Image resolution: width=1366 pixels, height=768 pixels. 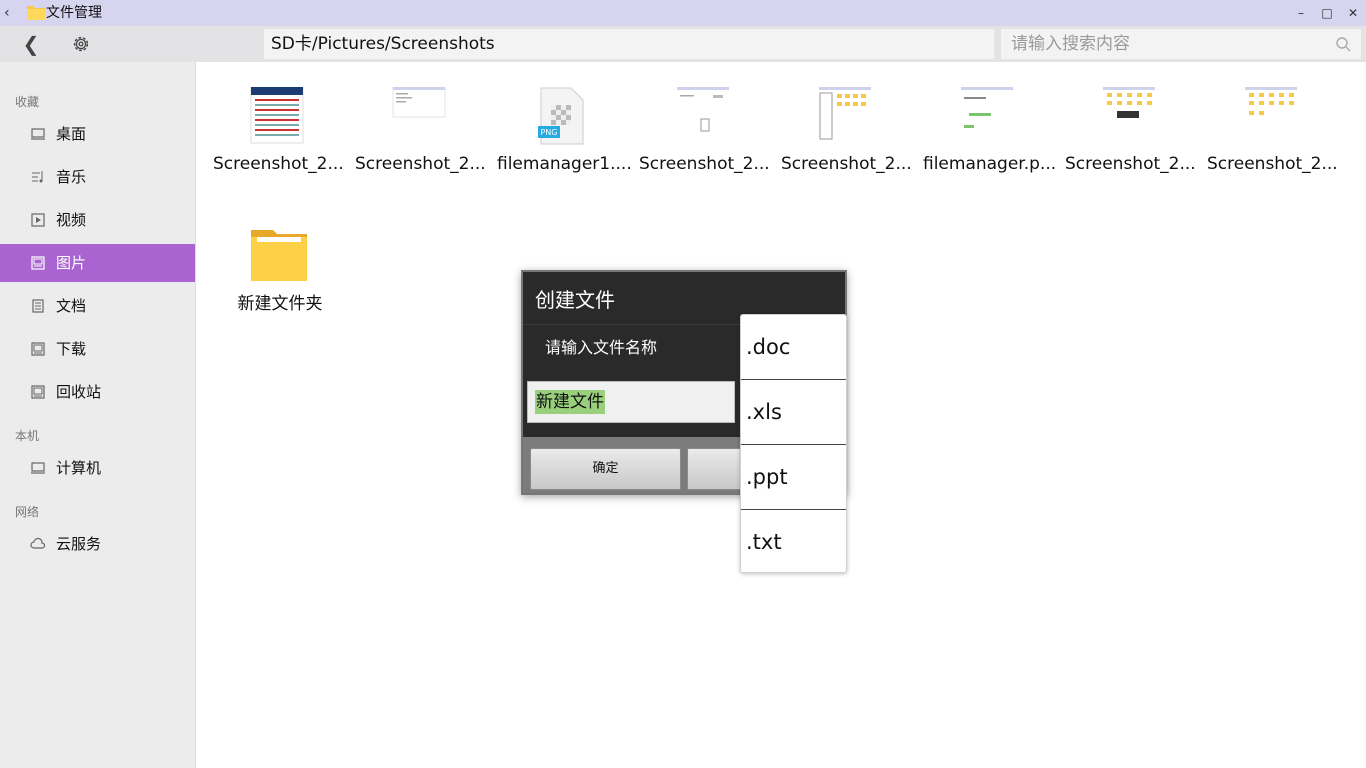 What do you see at coordinates (793, 412) in the screenshot?
I see `extension-option-xls: .xls` at bounding box center [793, 412].